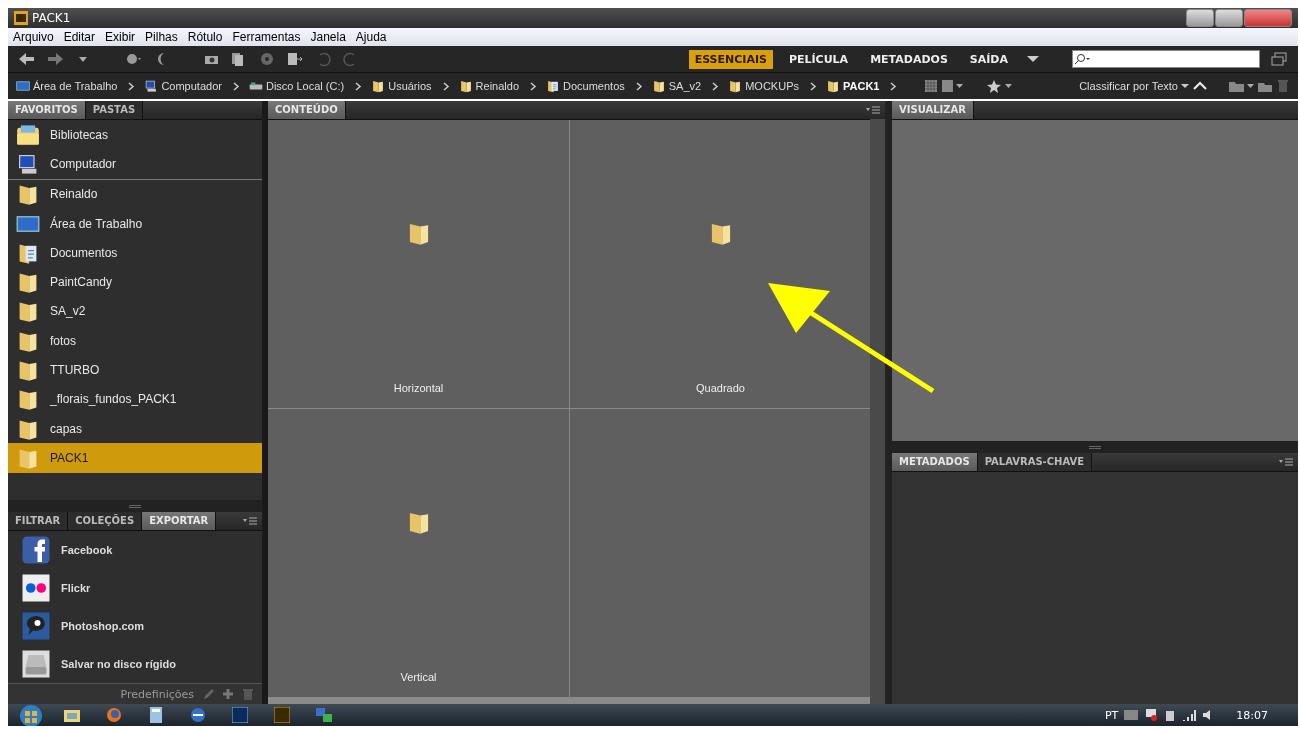 The height and width of the screenshot is (729, 1300). What do you see at coordinates (1241, 86) in the screenshot?
I see `open-folder-icon` at bounding box center [1241, 86].